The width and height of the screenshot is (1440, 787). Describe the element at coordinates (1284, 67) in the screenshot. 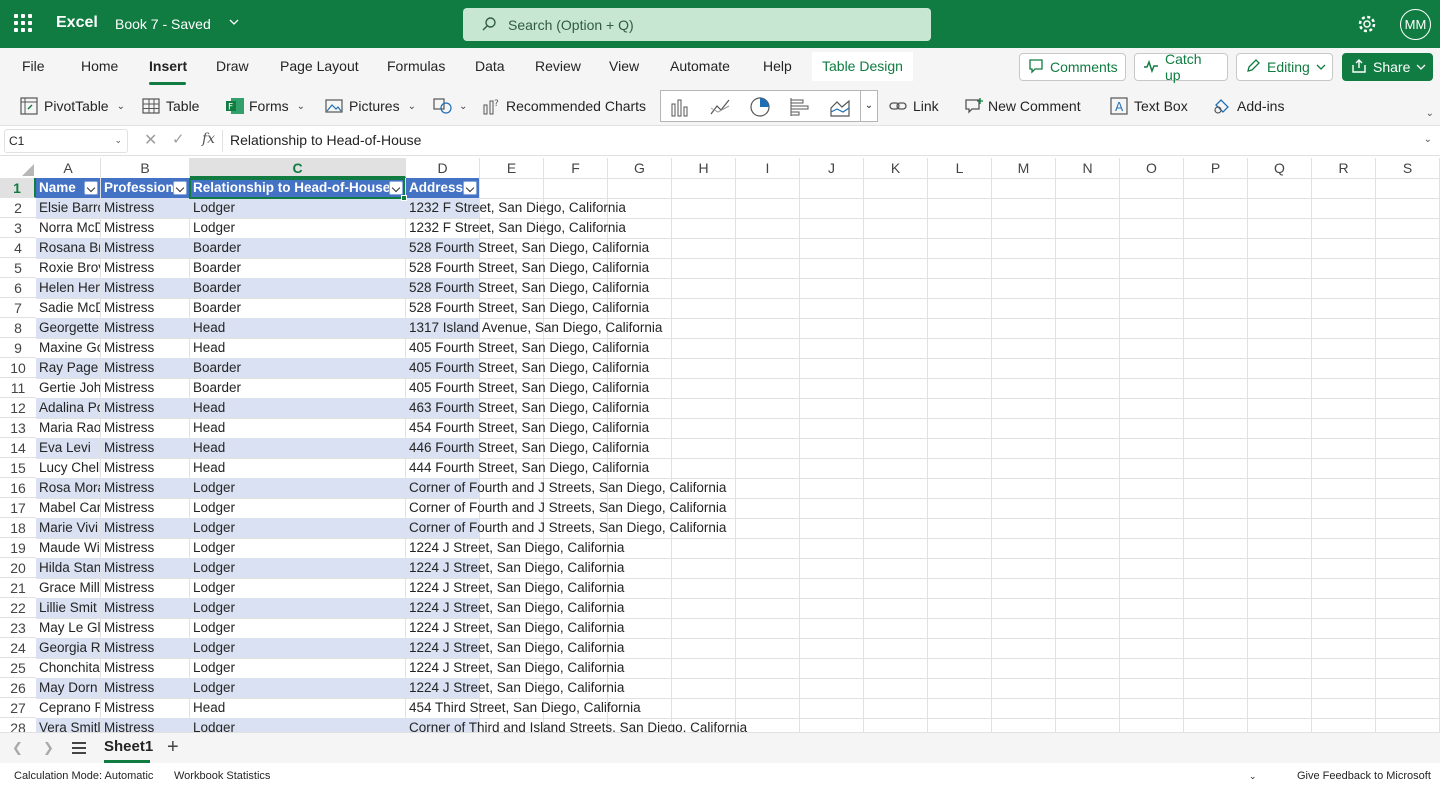

I see `editing-mode-button: Editing` at that location.